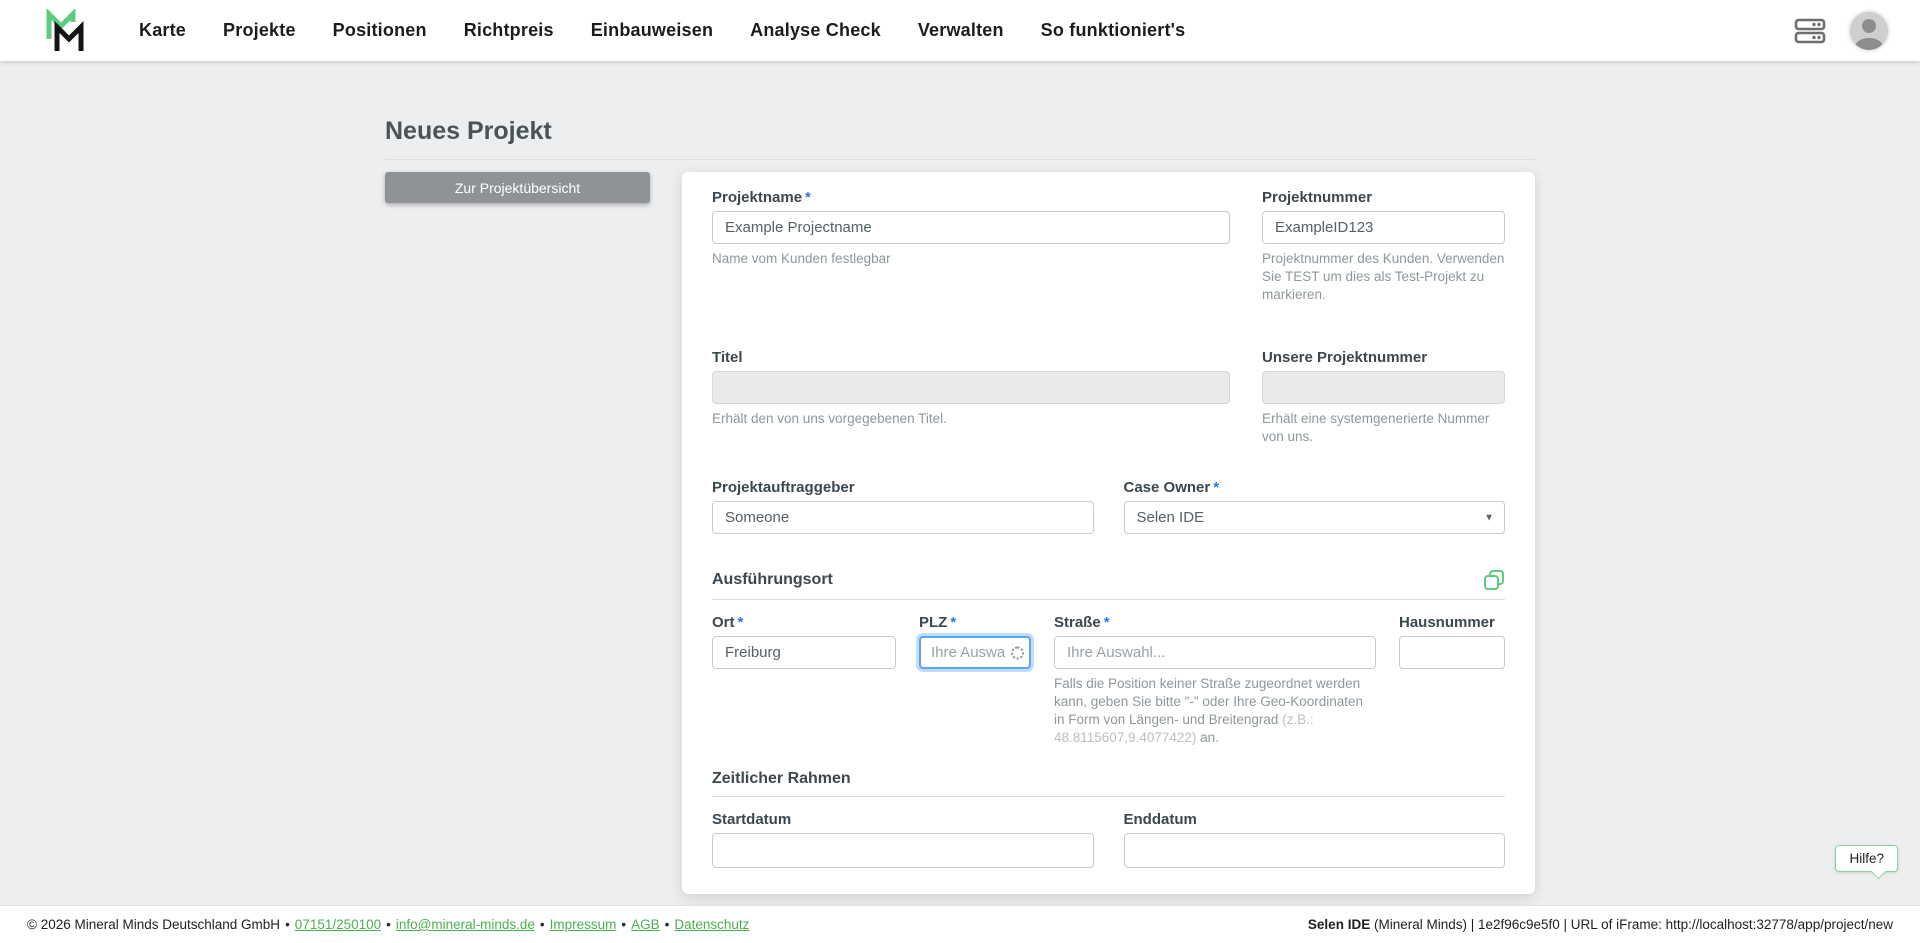 The image size is (1920, 943). What do you see at coordinates (1339, 924) in the screenshot?
I see `footer-user-name: Selen IDE` at bounding box center [1339, 924].